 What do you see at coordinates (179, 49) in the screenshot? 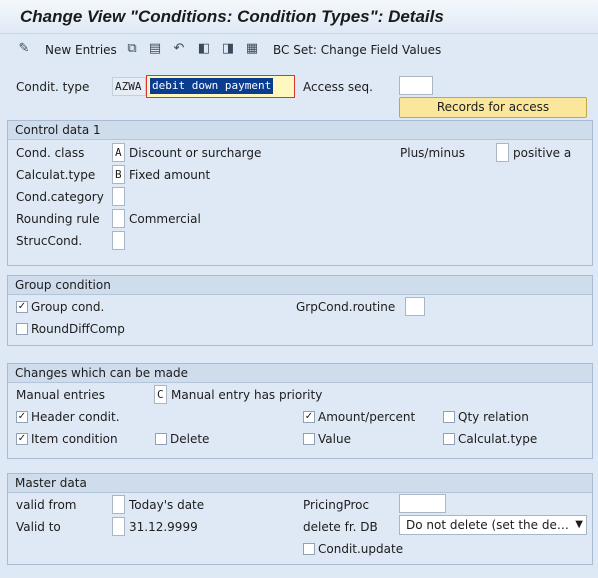
I see `undo-icon: ↶` at bounding box center [179, 49].